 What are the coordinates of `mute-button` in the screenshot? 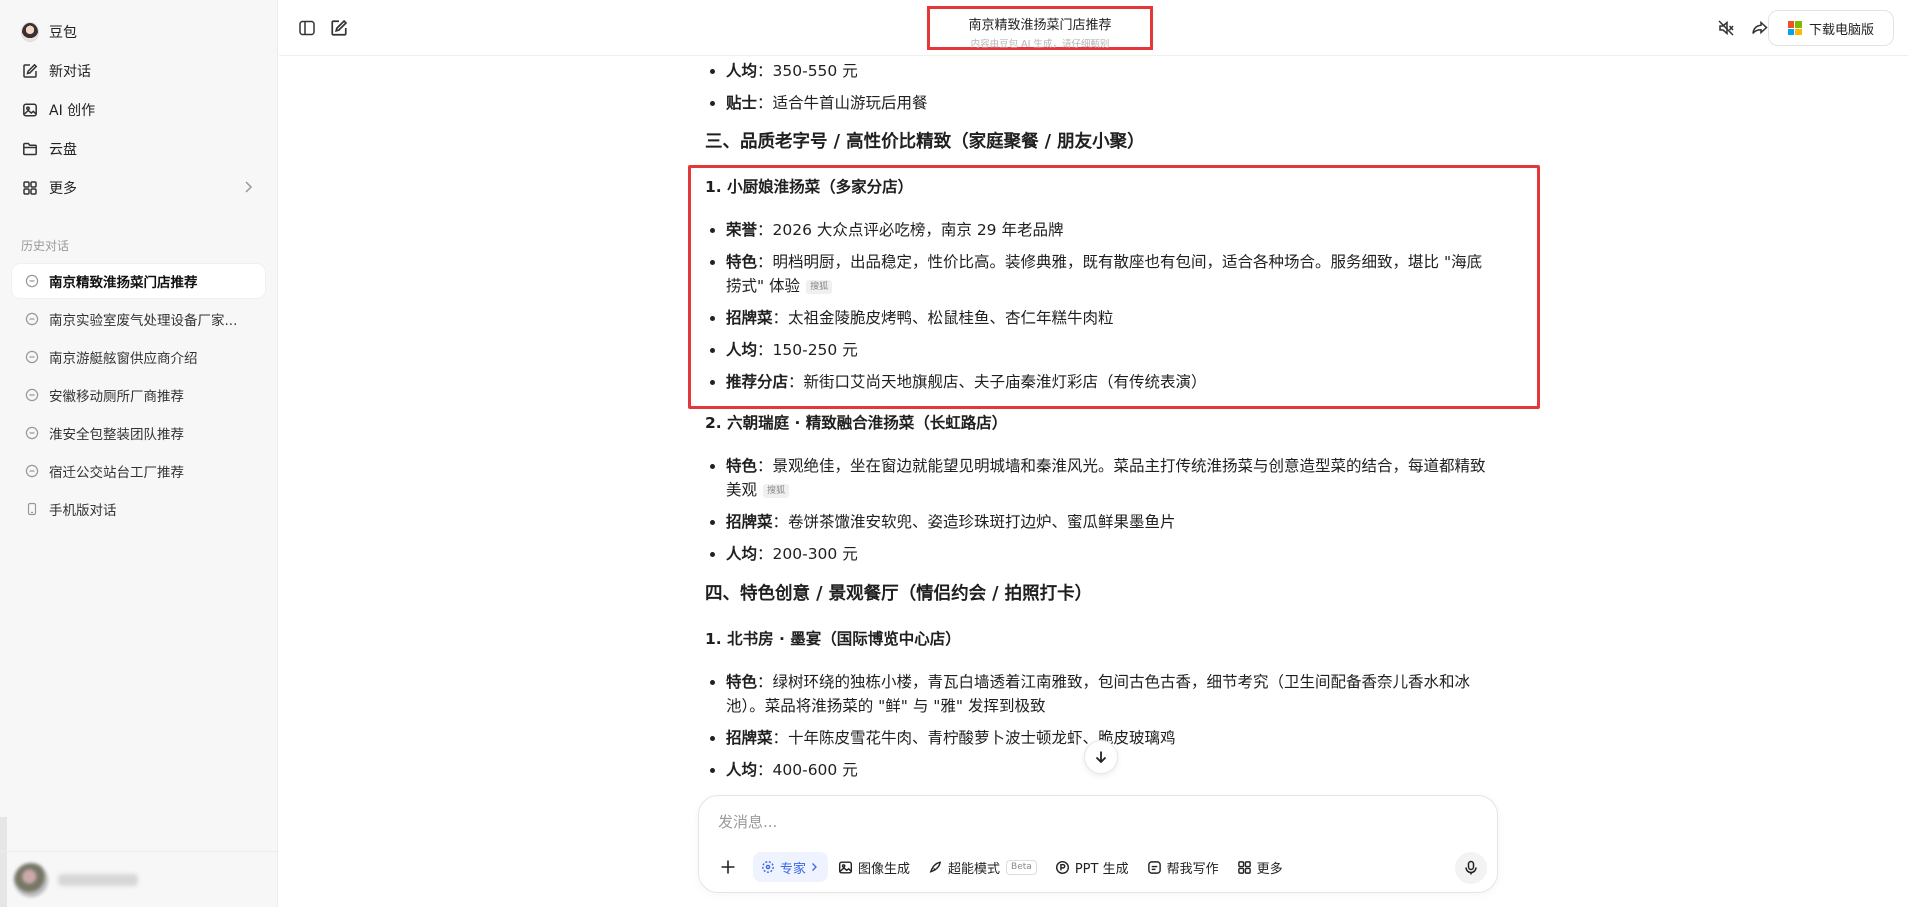 It's located at (1726, 28).